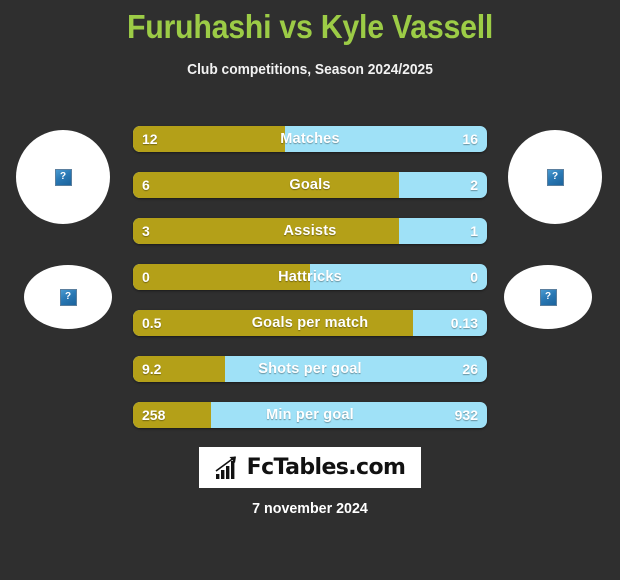  Describe the element at coordinates (310, 508) in the screenshot. I see `generated-date: 7 november 2024` at that location.